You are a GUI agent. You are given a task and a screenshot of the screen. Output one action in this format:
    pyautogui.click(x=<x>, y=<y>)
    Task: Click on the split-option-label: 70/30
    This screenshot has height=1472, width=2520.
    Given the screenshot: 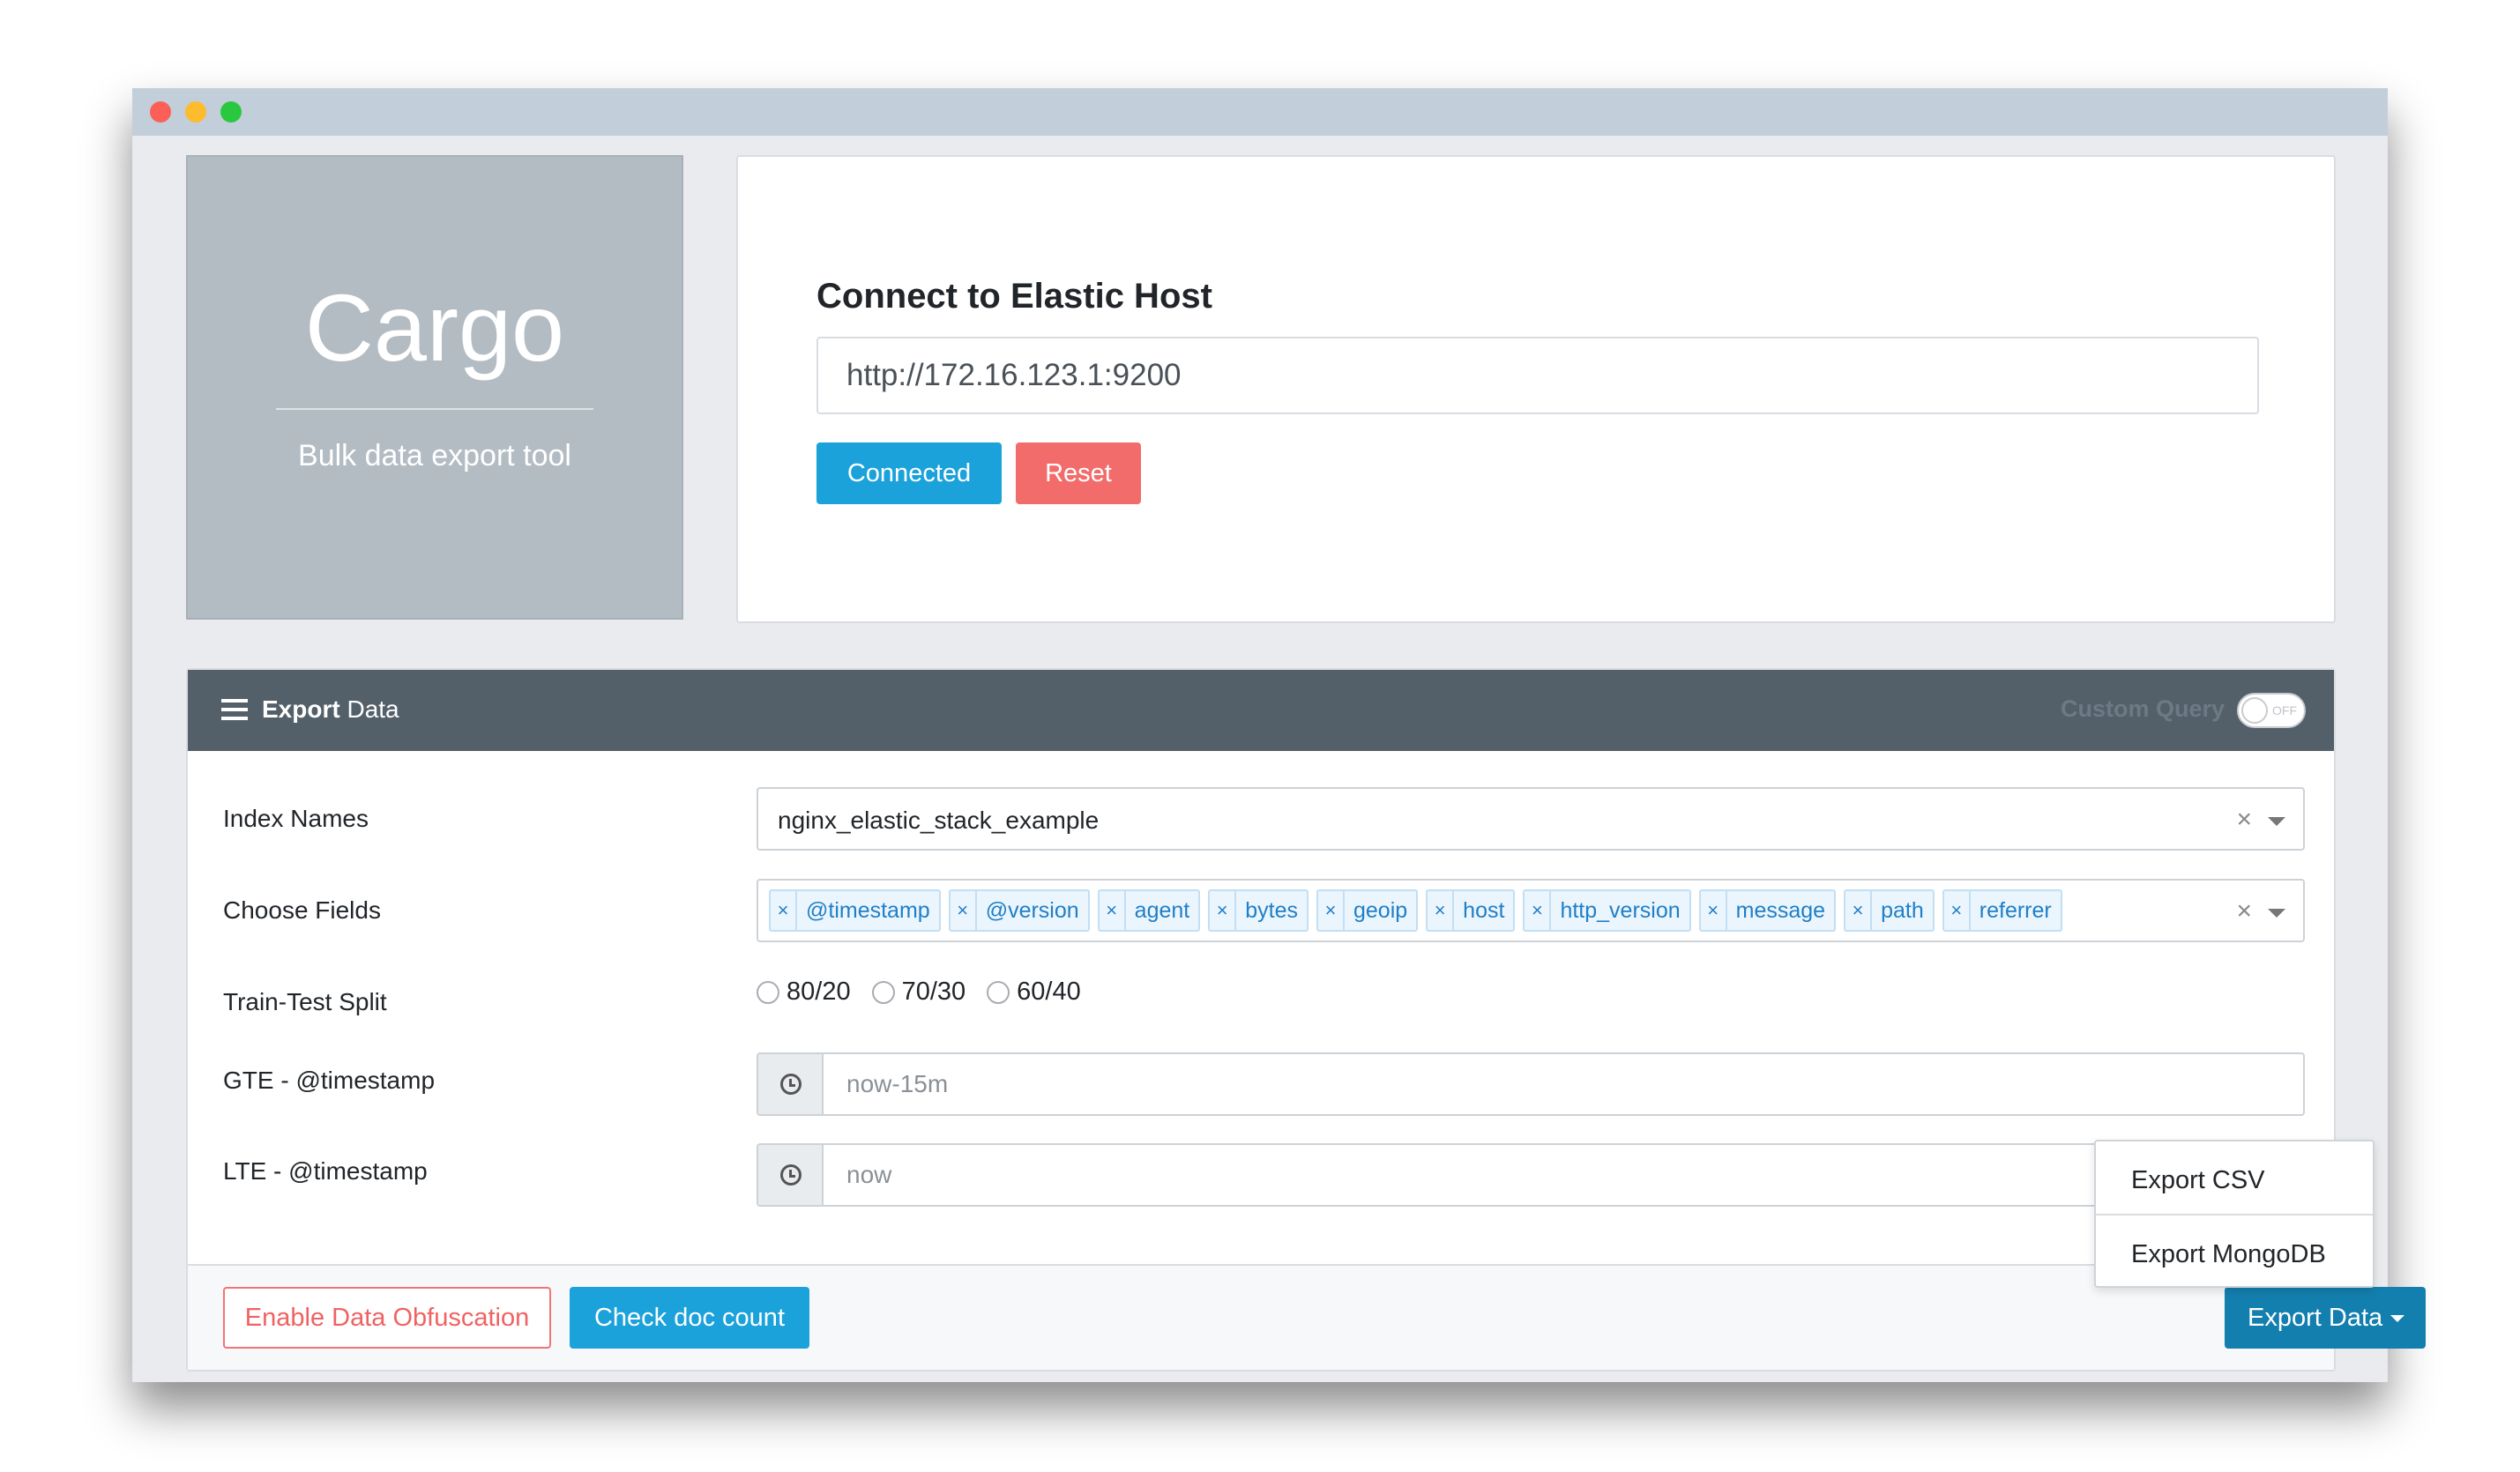 What is the action you would take?
    pyautogui.click(x=933, y=992)
    